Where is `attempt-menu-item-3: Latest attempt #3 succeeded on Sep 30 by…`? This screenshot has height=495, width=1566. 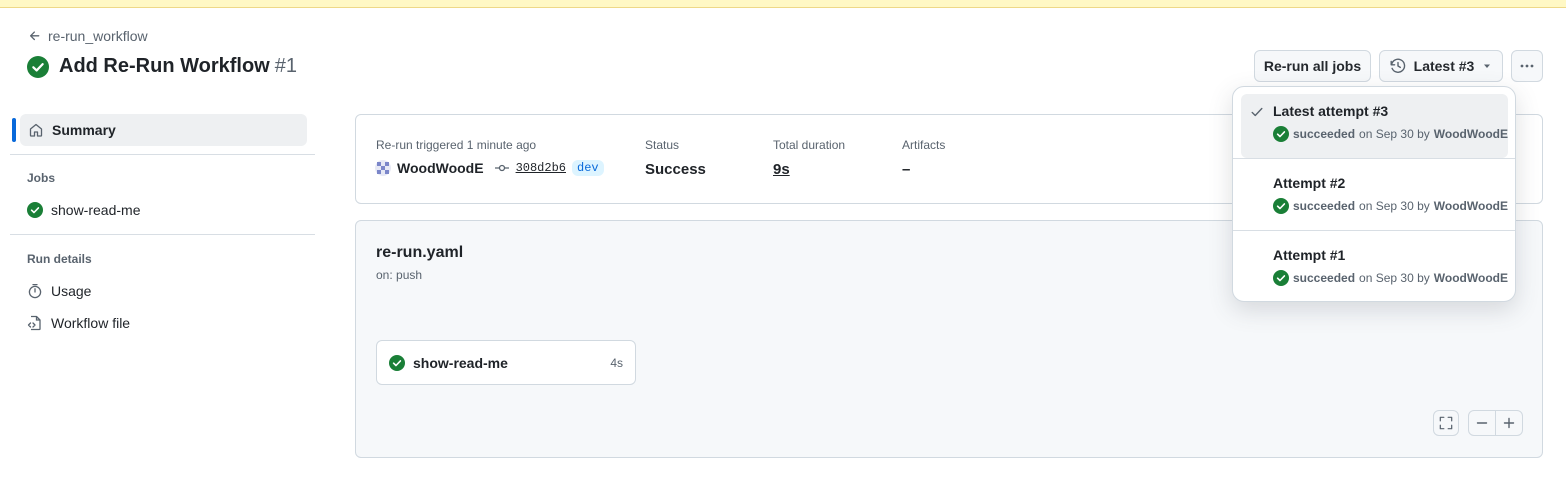 attempt-menu-item-3: Latest attempt #3 succeeded on Sep 30 by… is located at coordinates (1374, 126).